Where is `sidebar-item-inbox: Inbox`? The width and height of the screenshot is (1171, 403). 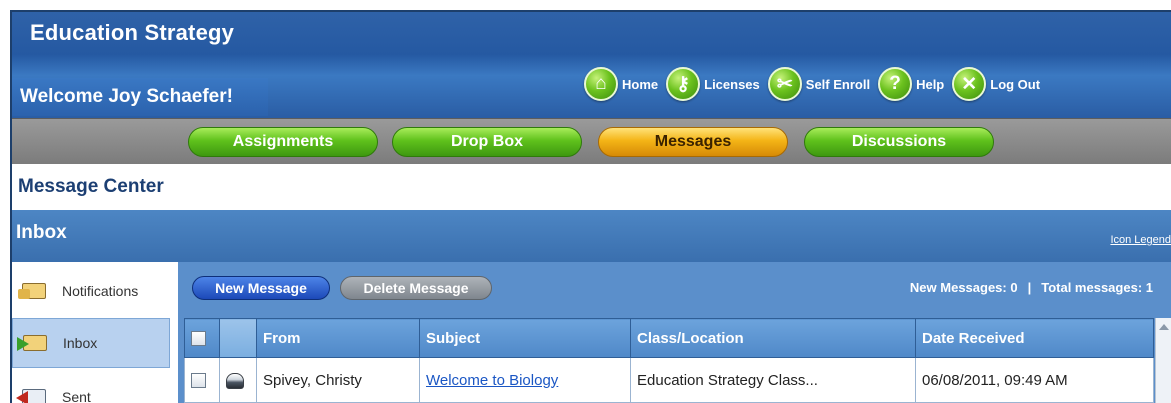
sidebar-item-inbox: Inbox is located at coordinates (91, 343).